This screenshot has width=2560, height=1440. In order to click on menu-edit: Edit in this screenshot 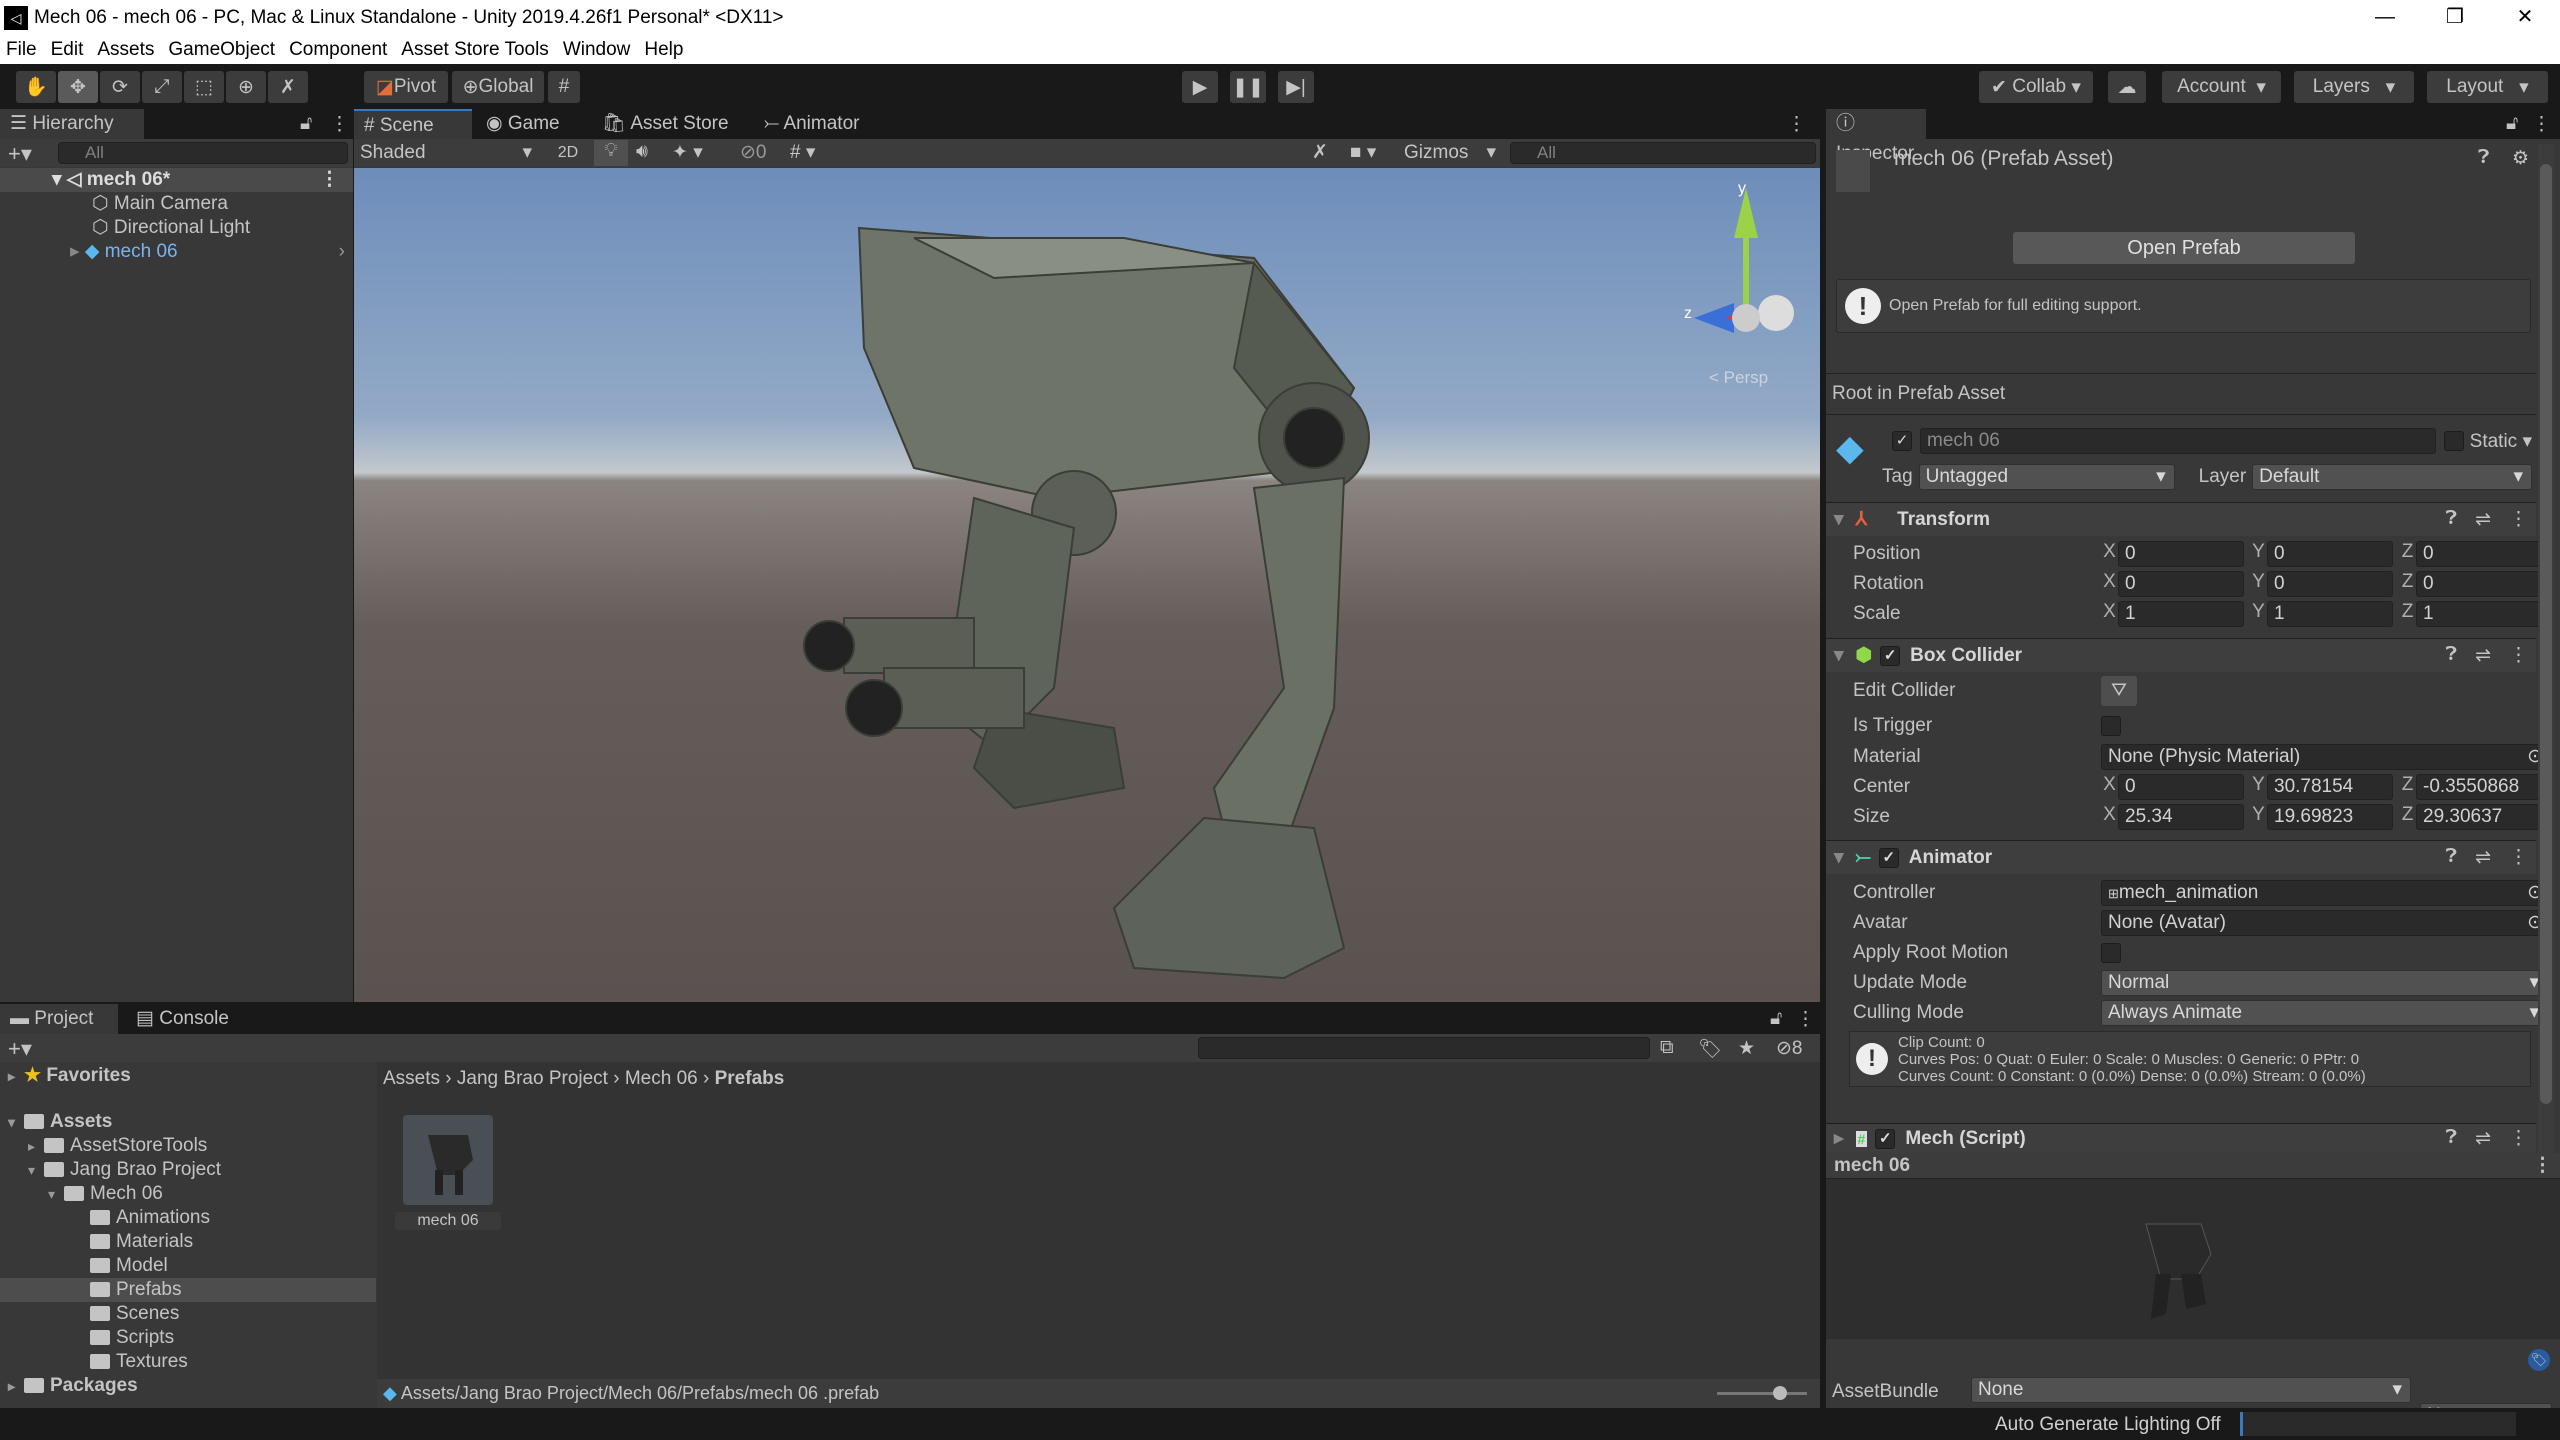, I will do `click(67, 50)`.